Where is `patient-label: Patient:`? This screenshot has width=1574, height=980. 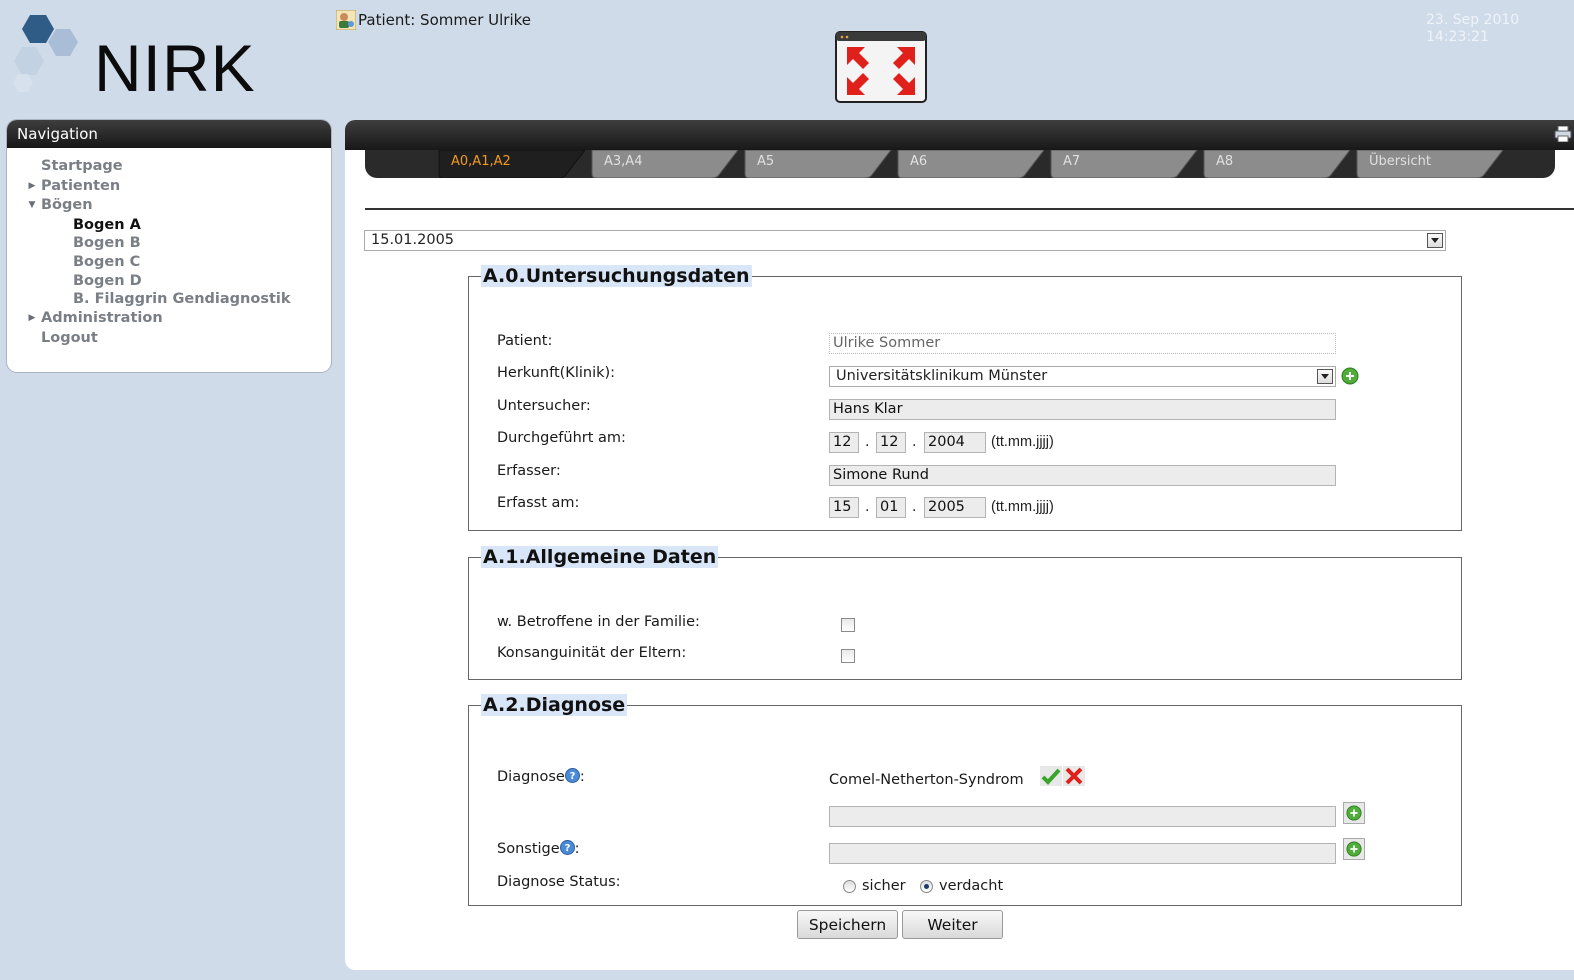 patient-label: Patient: is located at coordinates (525, 341).